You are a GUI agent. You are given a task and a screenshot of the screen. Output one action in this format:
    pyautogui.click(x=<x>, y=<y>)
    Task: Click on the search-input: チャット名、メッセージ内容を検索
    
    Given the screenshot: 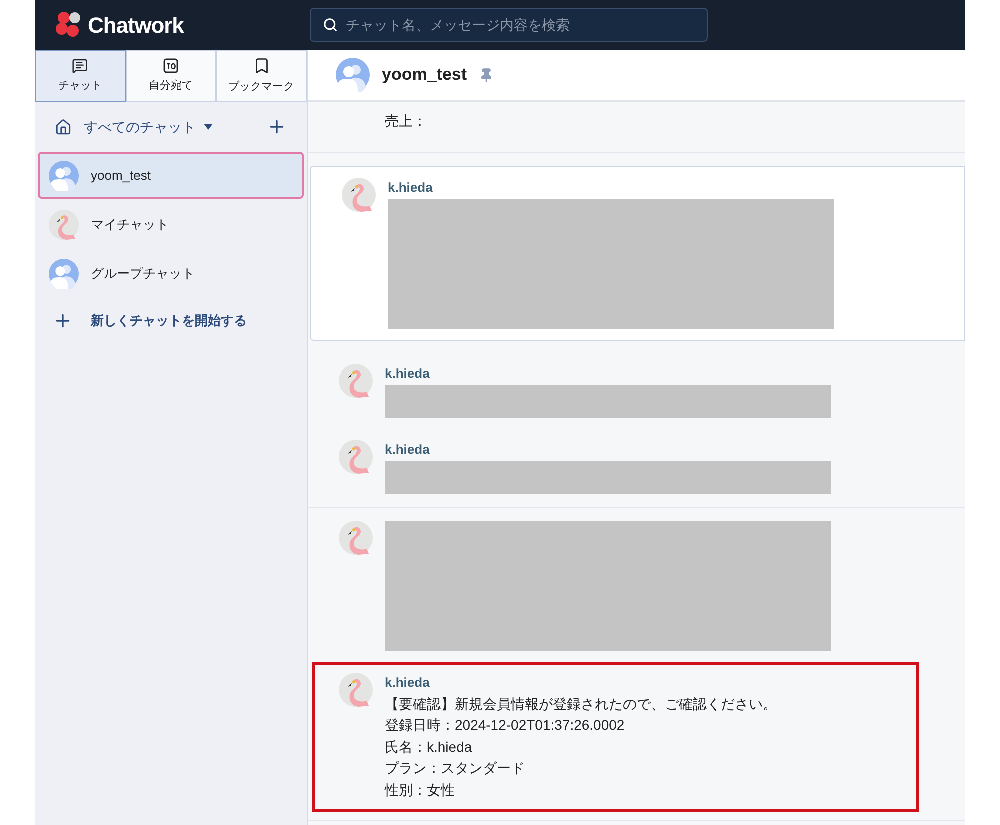 What is the action you would take?
    pyautogui.click(x=520, y=25)
    